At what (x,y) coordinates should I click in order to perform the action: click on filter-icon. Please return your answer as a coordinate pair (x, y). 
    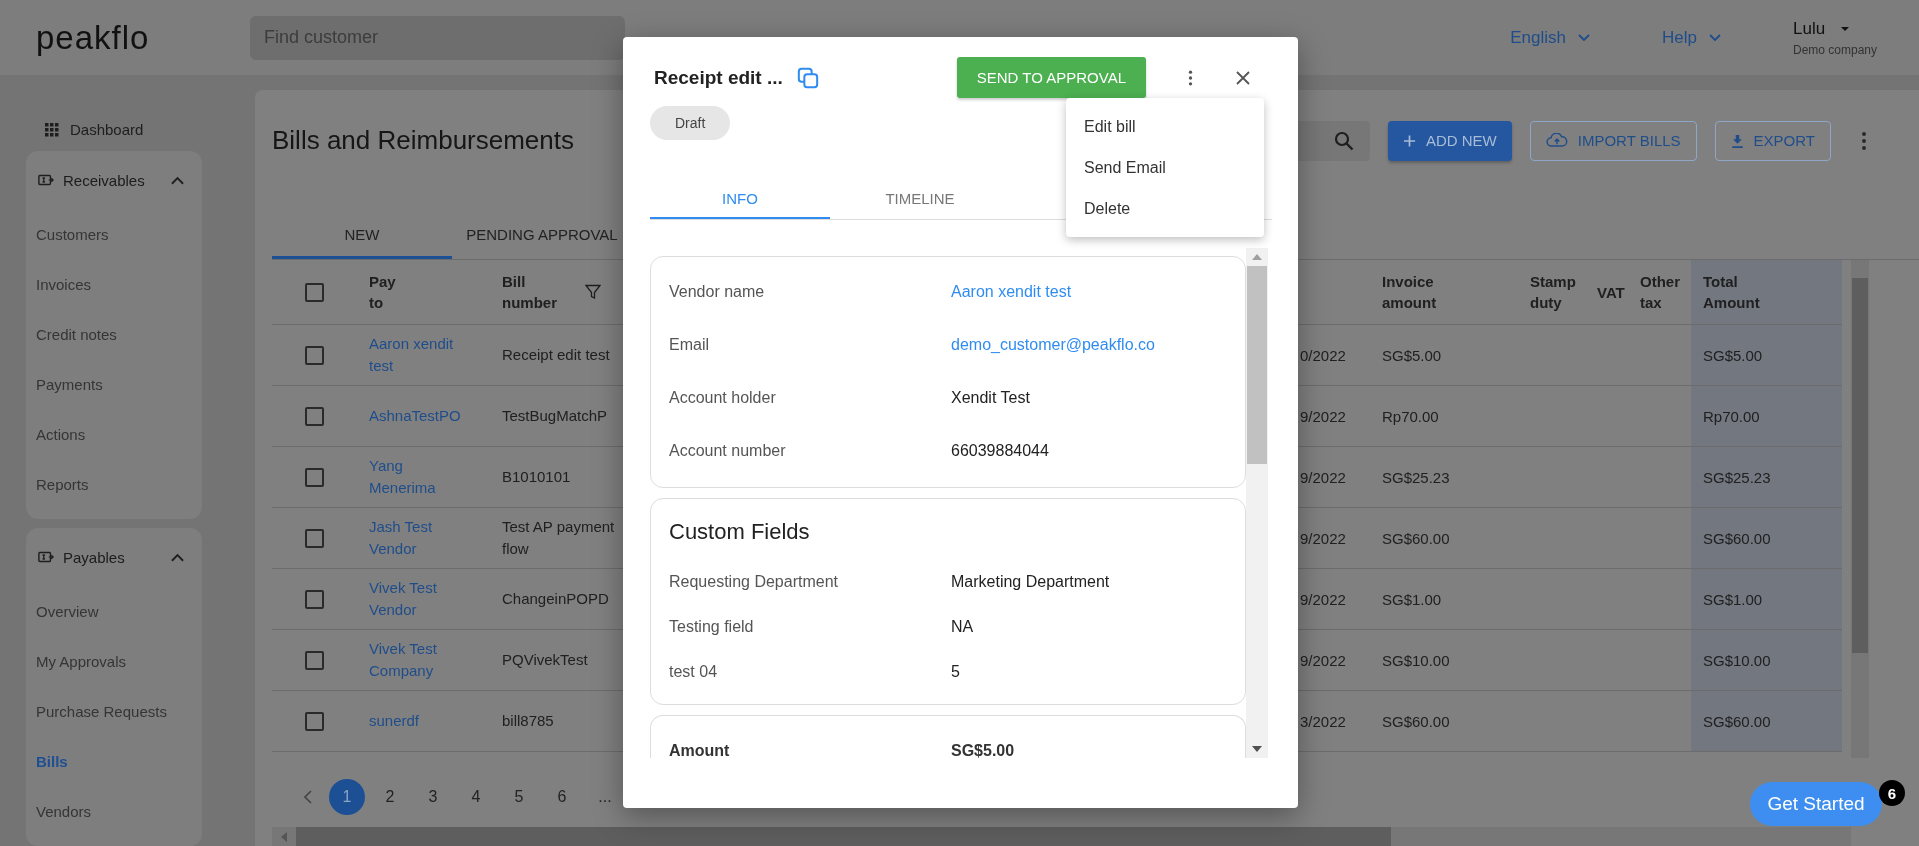
    Looking at the image, I should click on (593, 292).